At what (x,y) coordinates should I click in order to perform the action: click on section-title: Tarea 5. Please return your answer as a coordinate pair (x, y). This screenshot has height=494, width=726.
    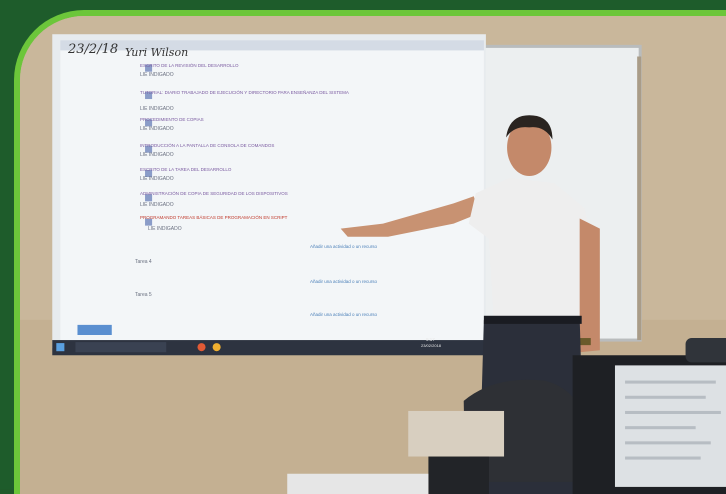
    Looking at the image, I should click on (143, 295).